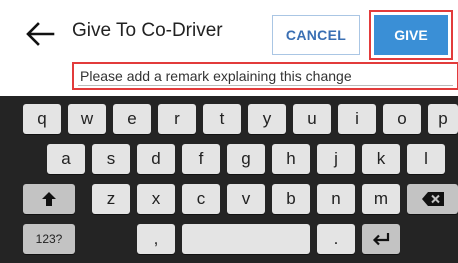  What do you see at coordinates (357, 119) in the screenshot?
I see `key-i: i` at bounding box center [357, 119].